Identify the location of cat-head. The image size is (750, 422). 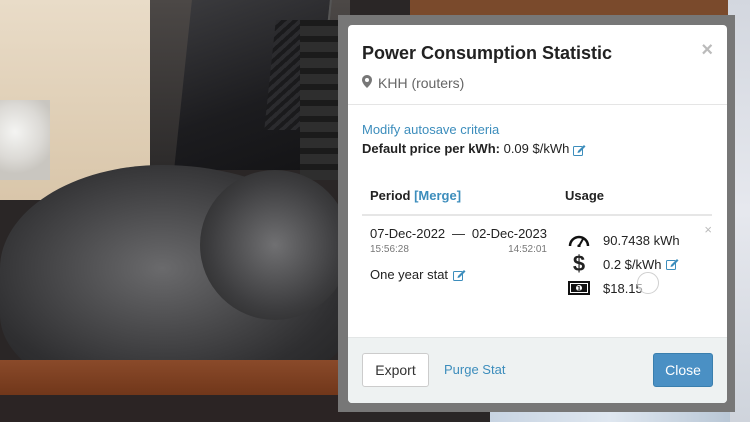
(275, 245).